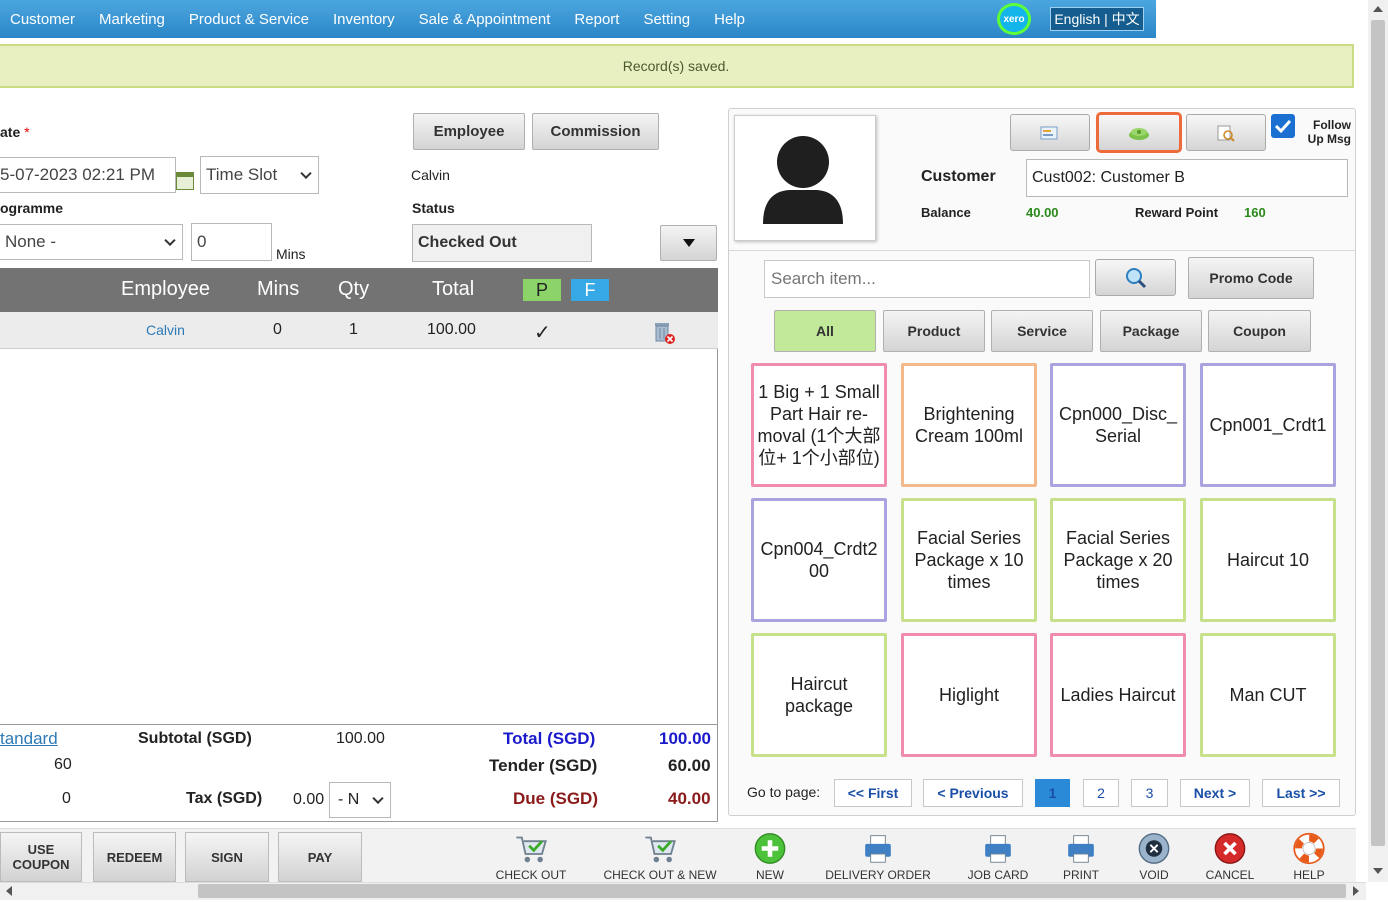 The width and height of the screenshot is (1388, 902). I want to click on scroll-right-icon, so click(1356, 891).